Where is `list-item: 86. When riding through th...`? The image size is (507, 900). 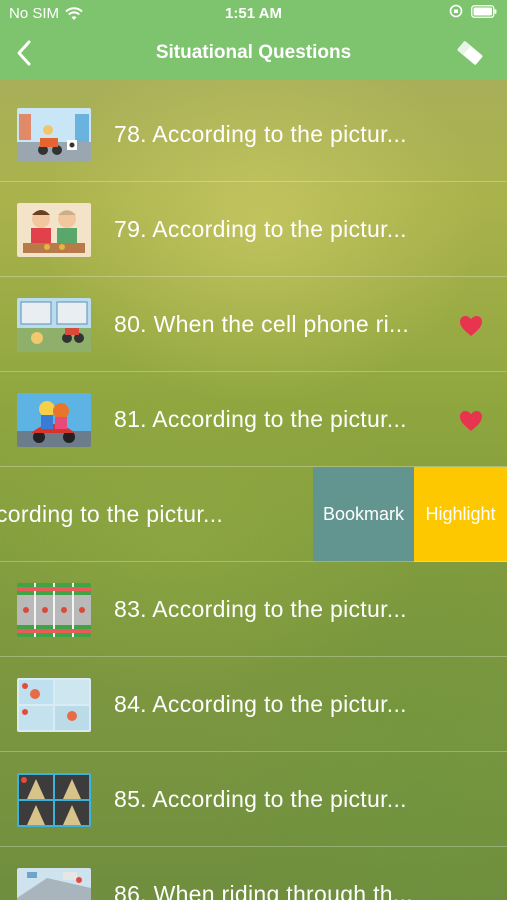 list-item: 86. When riding through th... is located at coordinates (253, 873).